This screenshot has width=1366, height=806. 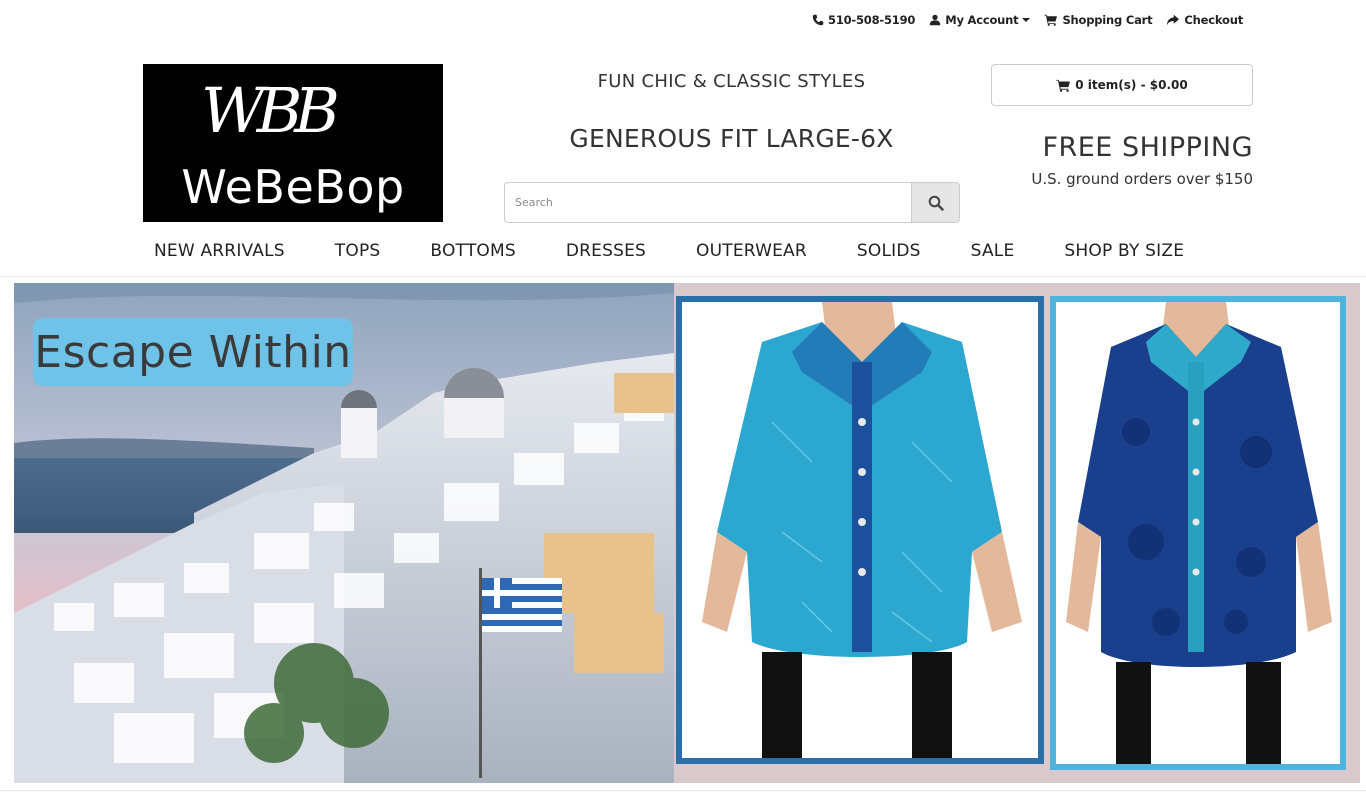 I want to click on webebop-logo: WBB WeBeBop, so click(x=293, y=143).